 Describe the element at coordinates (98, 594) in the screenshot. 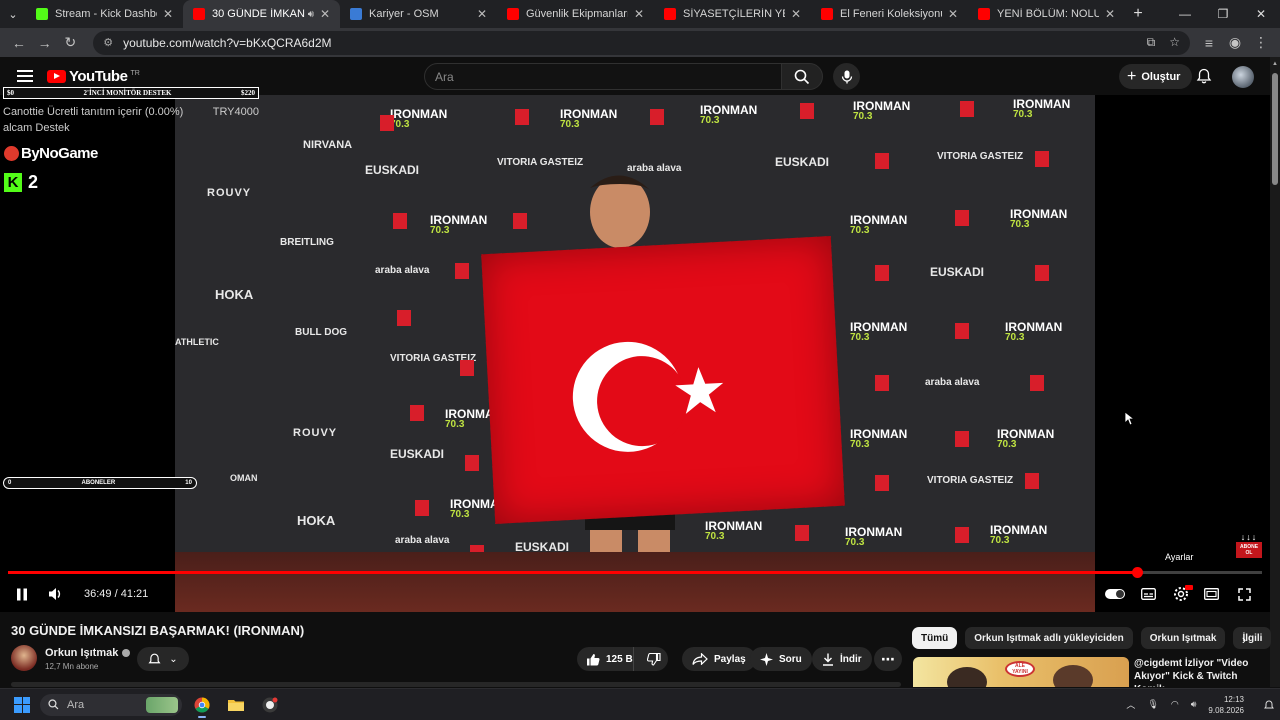

I see `current-time: 36:49` at that location.